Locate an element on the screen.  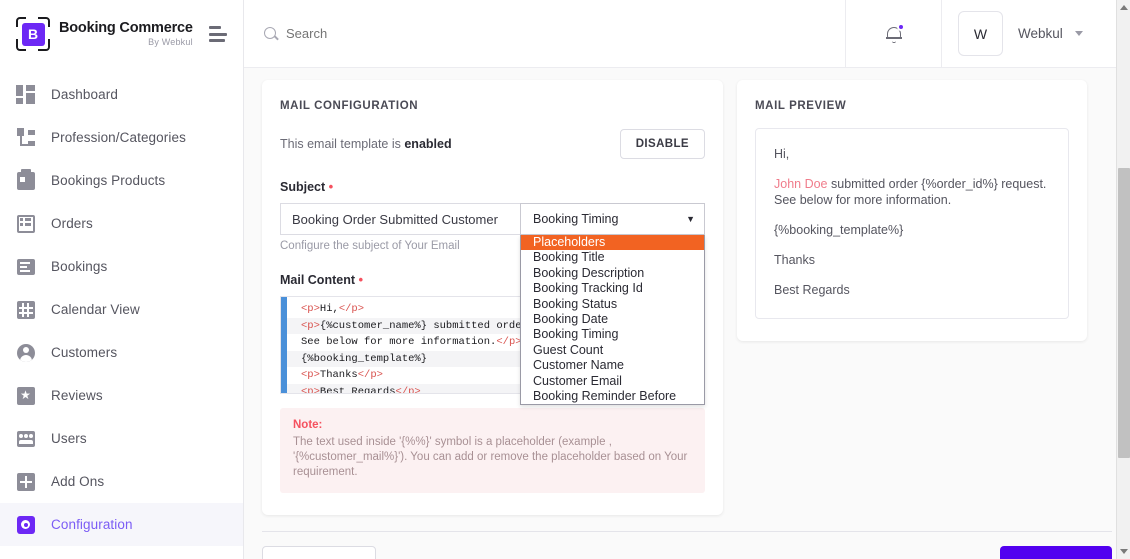
preview-customer-name: John Doe is located at coordinates (801, 184).